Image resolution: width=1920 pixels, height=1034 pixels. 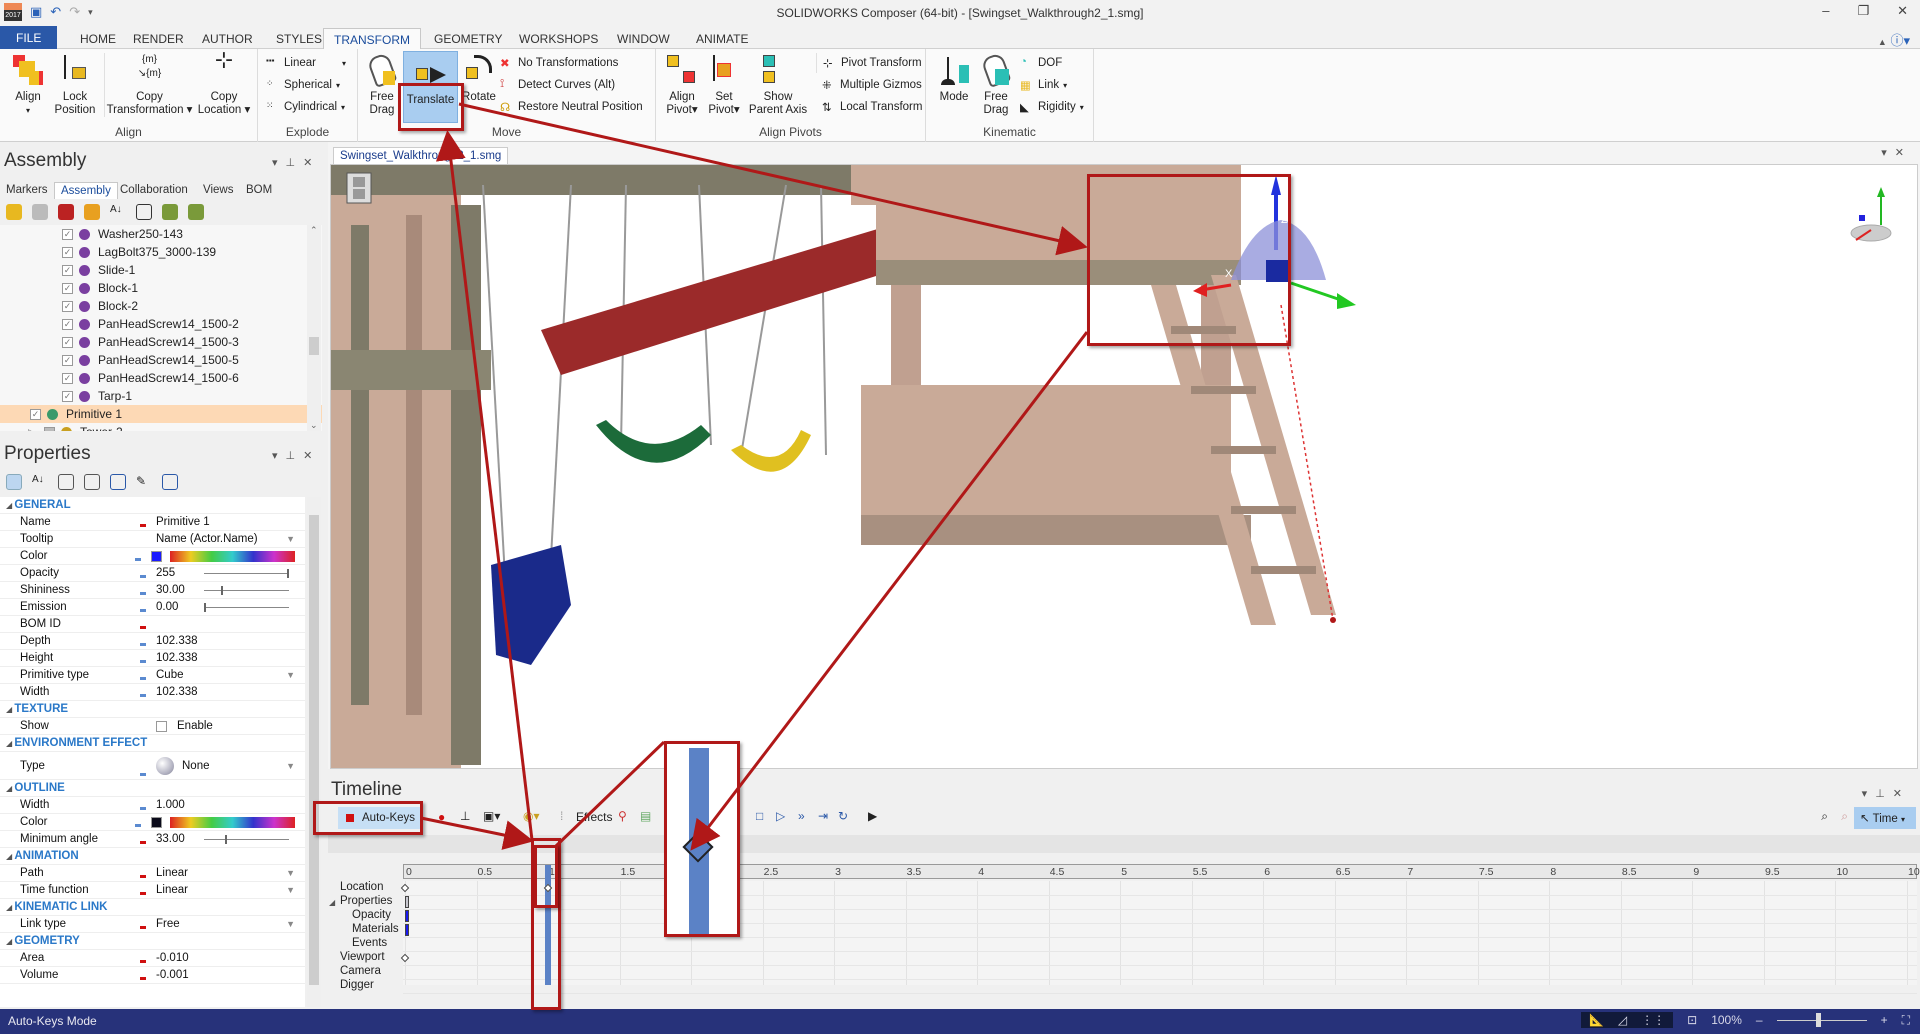 I want to click on property-row: Type None ▼, so click(x=152, y=766).